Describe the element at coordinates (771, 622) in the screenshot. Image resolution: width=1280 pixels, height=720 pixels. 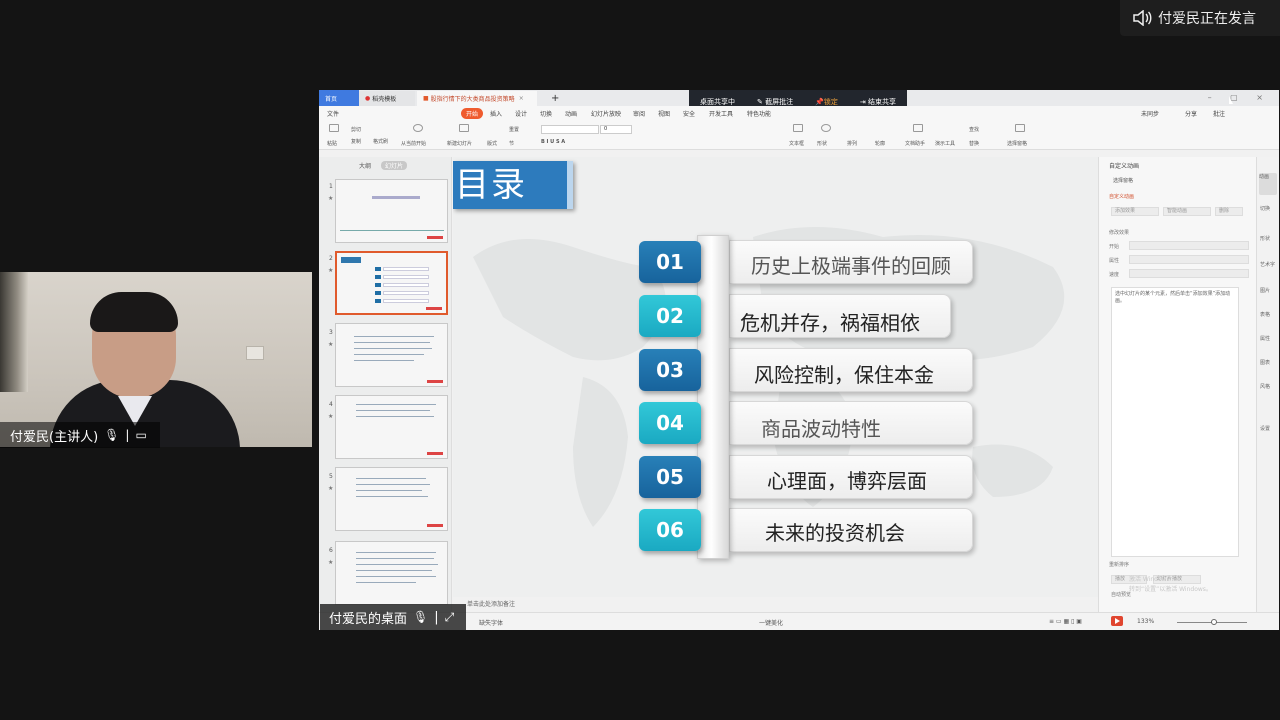
I see `beautify-button: 一键美化` at that location.